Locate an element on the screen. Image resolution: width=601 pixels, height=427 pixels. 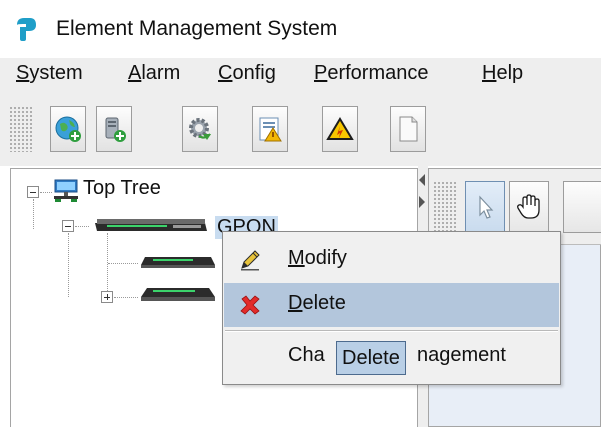
toolbar-next-button is located at coordinates (582, 207).